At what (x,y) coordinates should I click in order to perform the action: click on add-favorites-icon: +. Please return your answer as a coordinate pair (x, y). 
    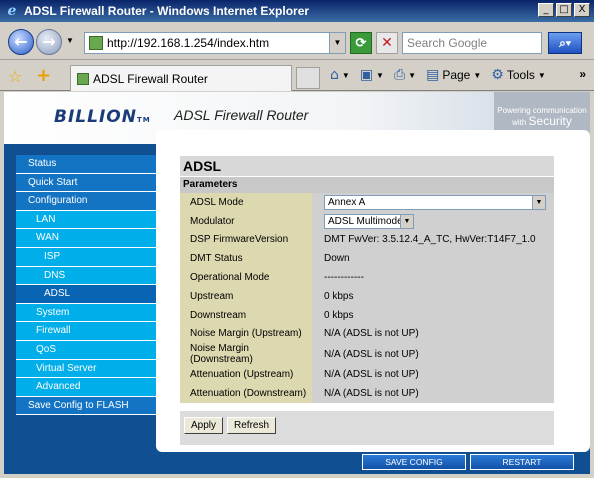
    Looking at the image, I should click on (43, 75).